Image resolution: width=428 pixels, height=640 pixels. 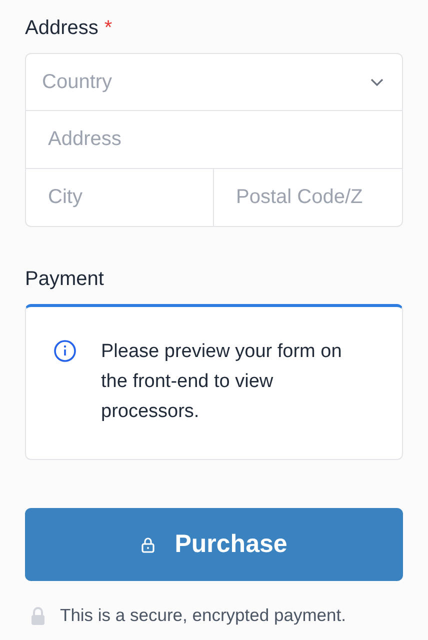 What do you see at coordinates (222, 382) in the screenshot?
I see `notice-text: Please preview your form on the front-end to view processors.` at bounding box center [222, 382].